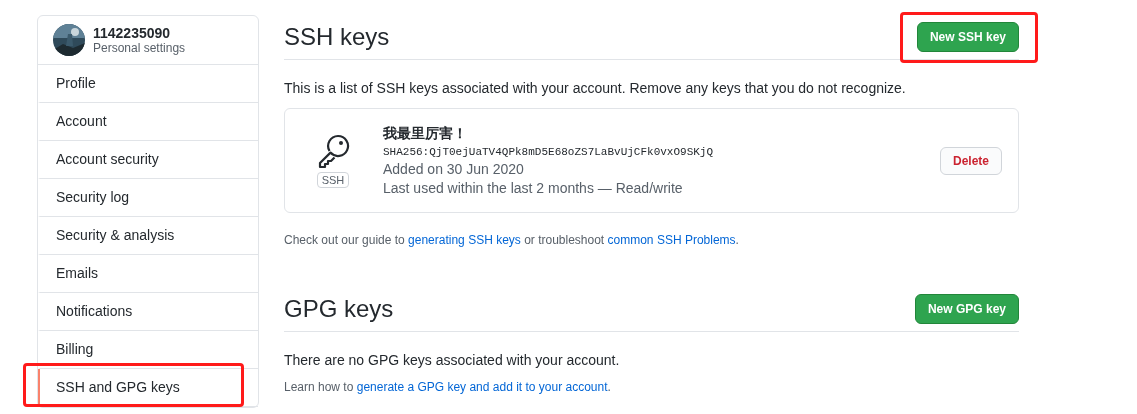 Image resolution: width=1137 pixels, height=414 pixels. Describe the element at coordinates (148, 122) in the screenshot. I see `sidebar-item: Account` at that location.